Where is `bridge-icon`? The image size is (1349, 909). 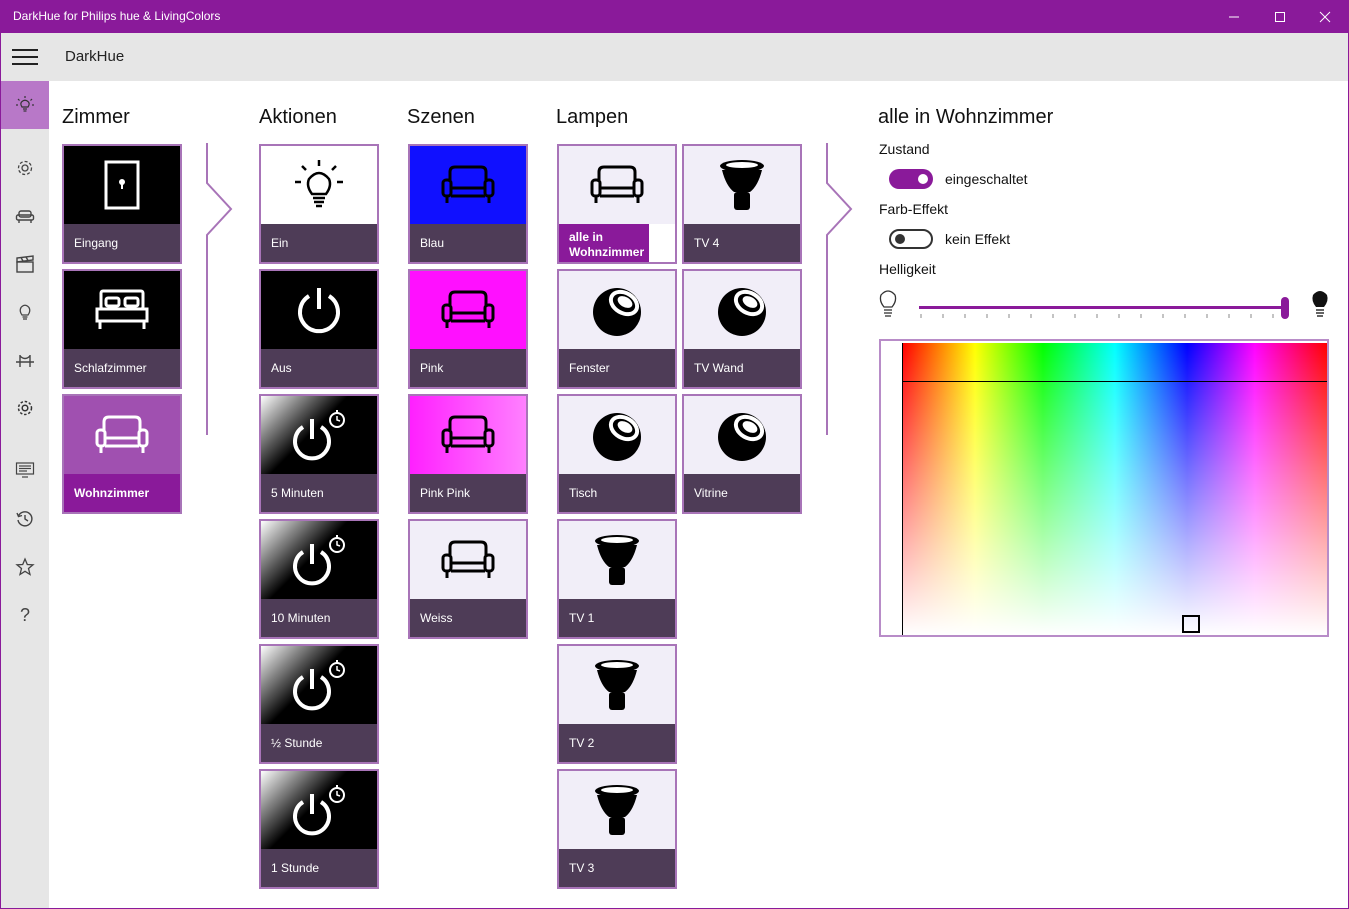
bridge-icon is located at coordinates (25, 361).